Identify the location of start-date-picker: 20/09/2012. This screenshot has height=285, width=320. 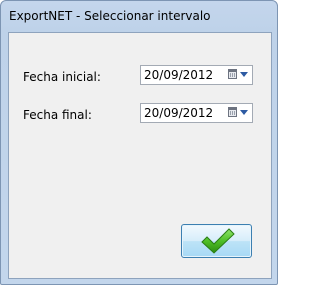
(196, 75).